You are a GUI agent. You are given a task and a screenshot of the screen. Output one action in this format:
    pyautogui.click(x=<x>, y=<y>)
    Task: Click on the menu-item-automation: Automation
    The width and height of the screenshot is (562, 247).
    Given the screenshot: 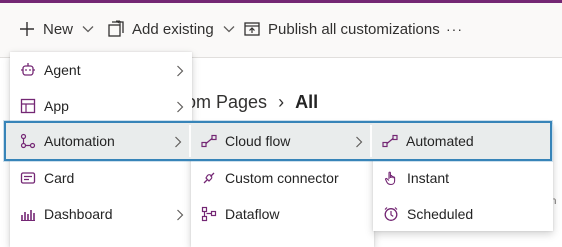 What is the action you would take?
    pyautogui.click(x=100, y=141)
    